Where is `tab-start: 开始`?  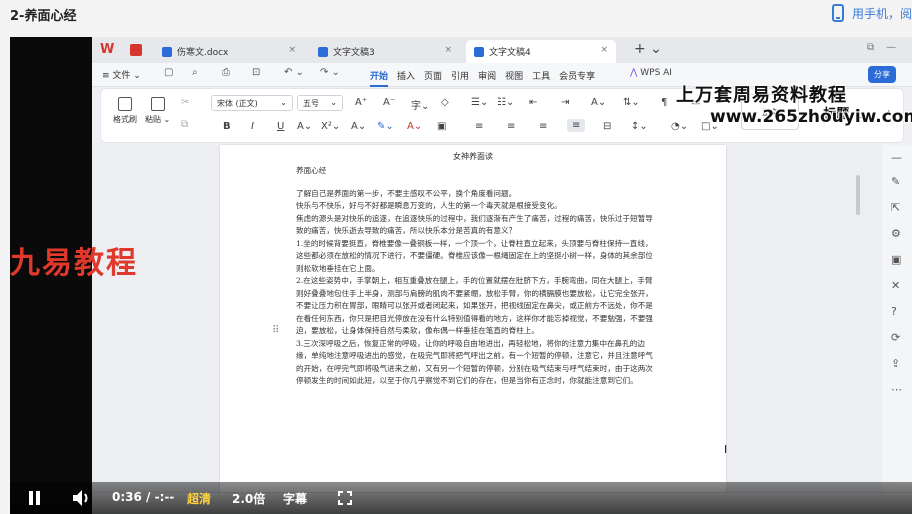 tab-start: 开始 is located at coordinates (379, 78).